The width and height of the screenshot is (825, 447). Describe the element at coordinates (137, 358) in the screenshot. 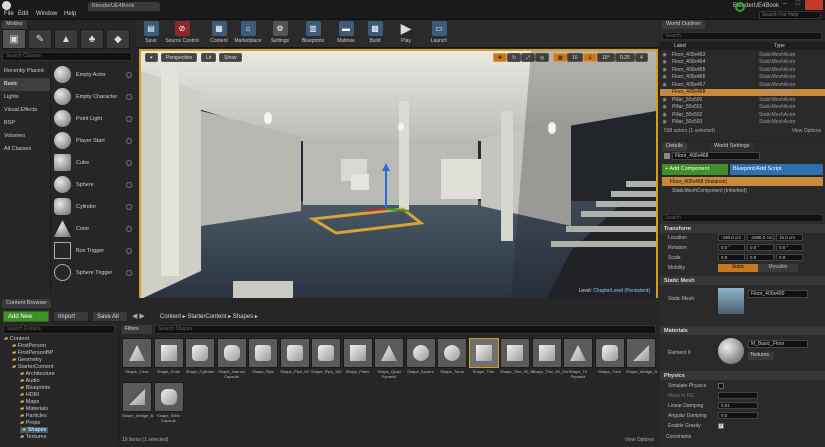

I see `asset-tile: Shape_Cone` at that location.